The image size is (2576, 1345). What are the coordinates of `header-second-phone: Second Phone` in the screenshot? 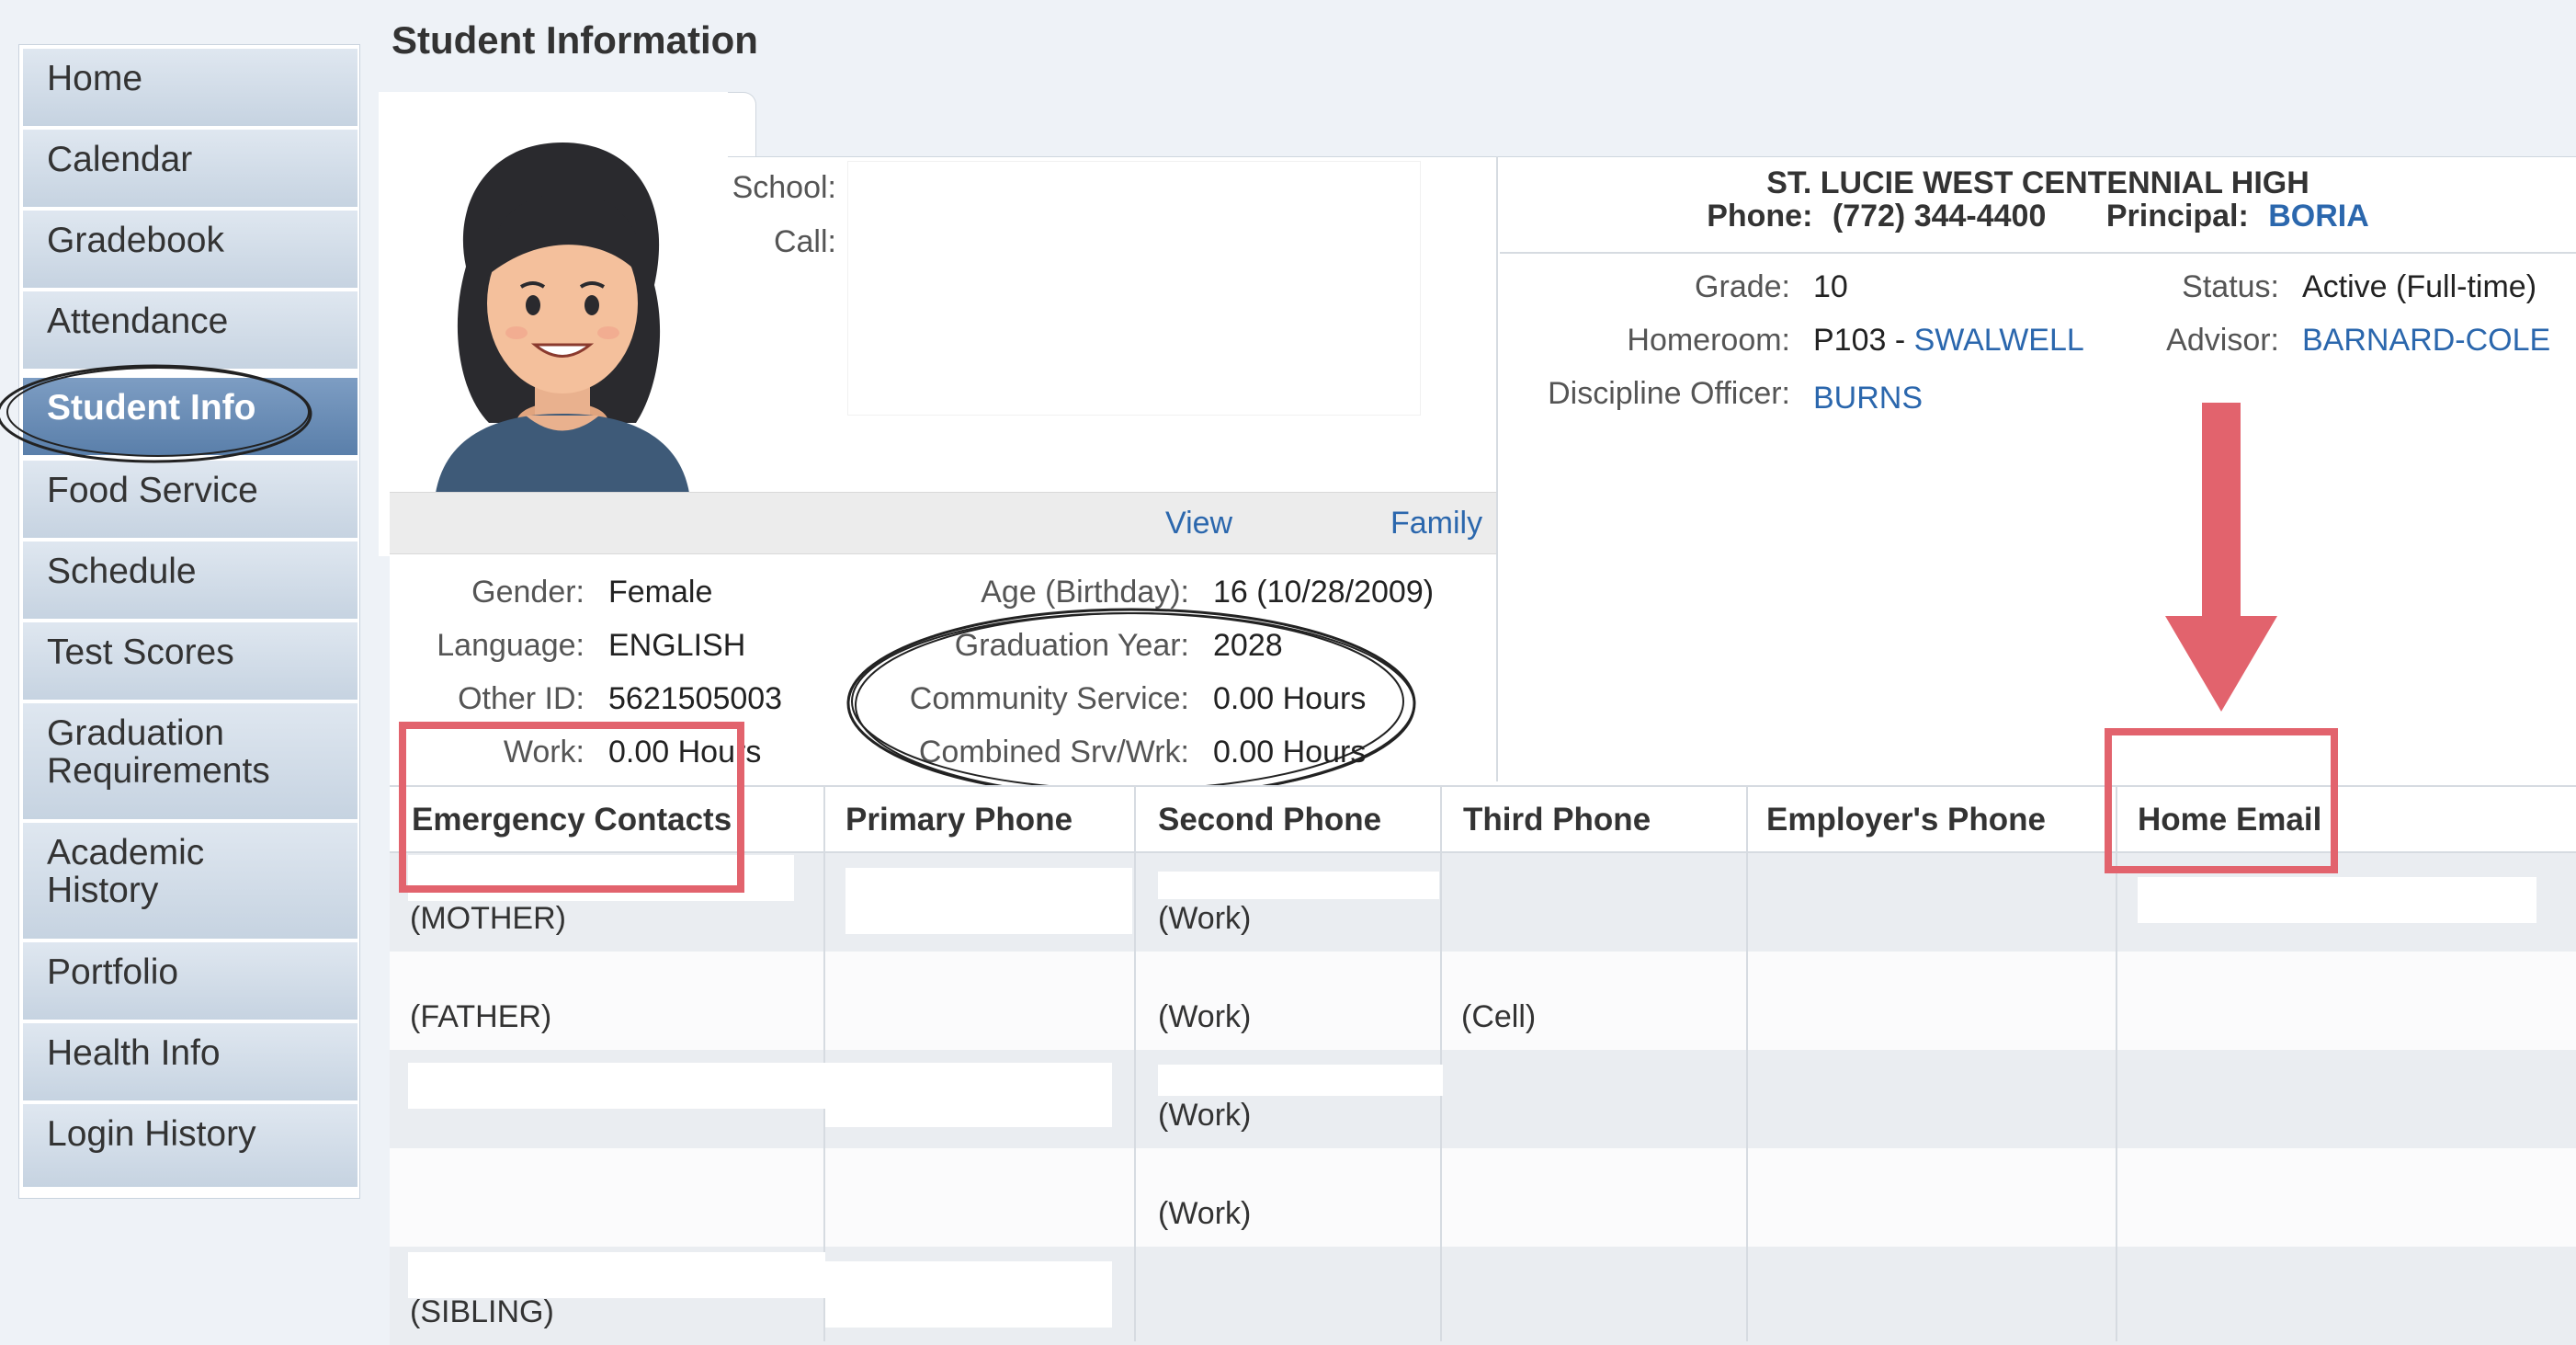 It's located at (1270, 820).